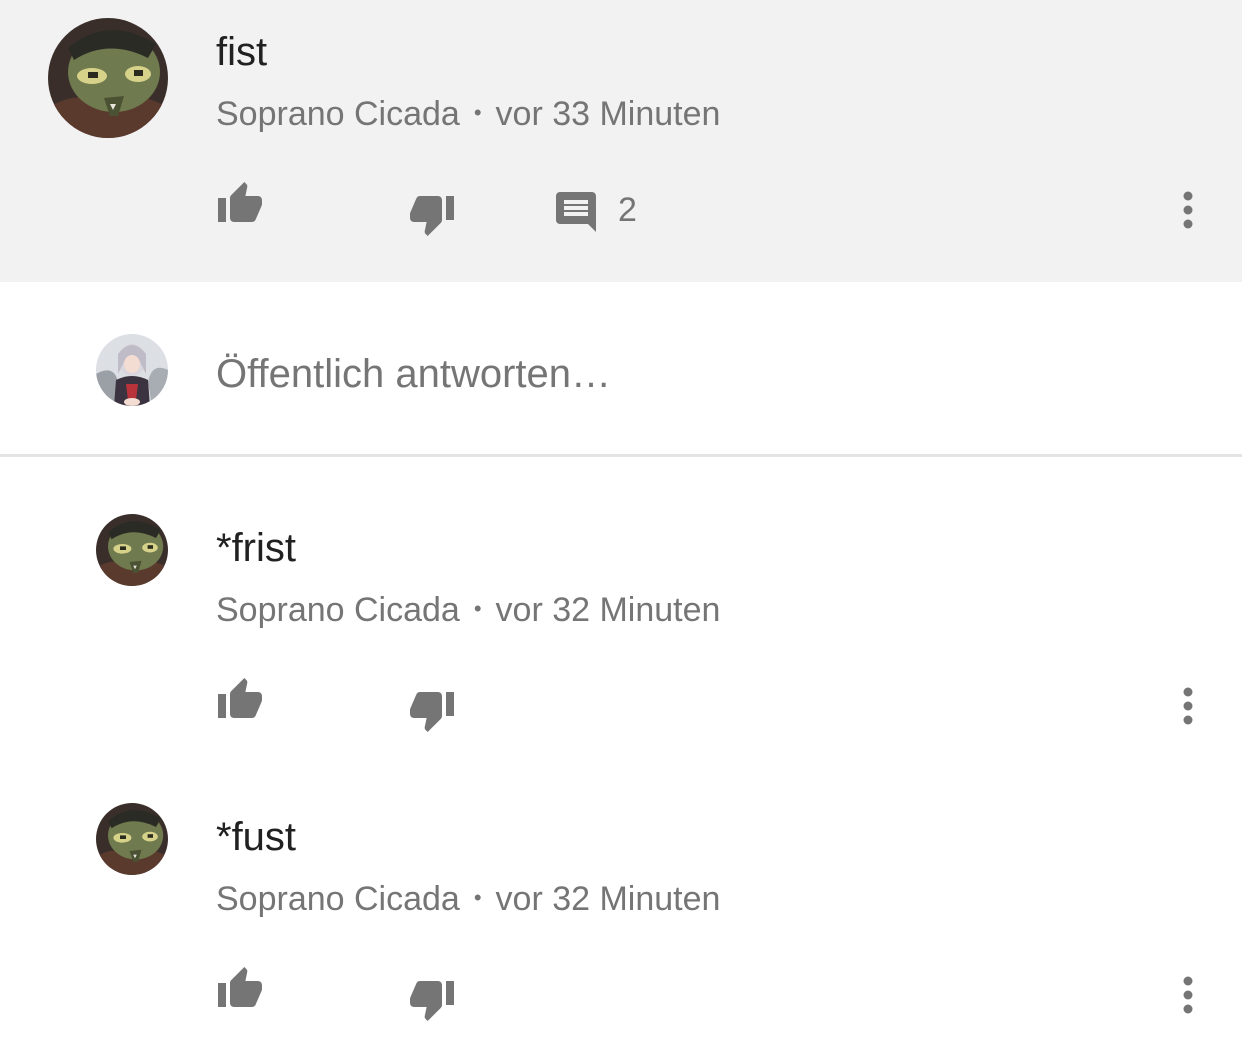 The width and height of the screenshot is (1242, 1062). I want to click on public-reply-input, so click(696, 374).